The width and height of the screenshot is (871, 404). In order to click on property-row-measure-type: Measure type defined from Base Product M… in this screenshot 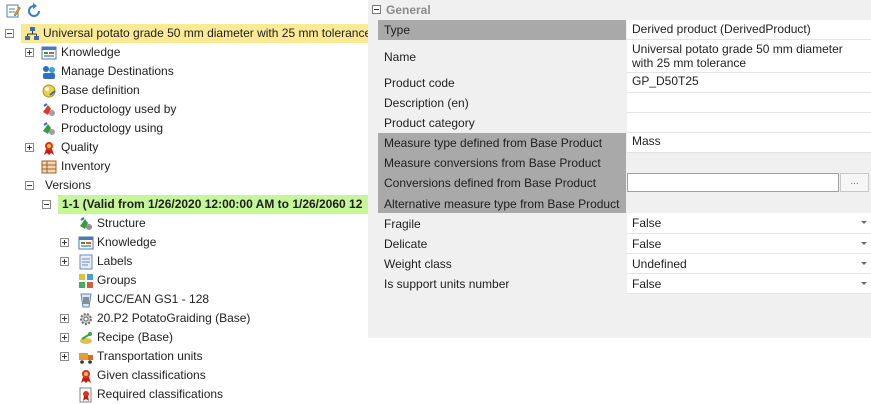, I will do `click(624, 143)`.